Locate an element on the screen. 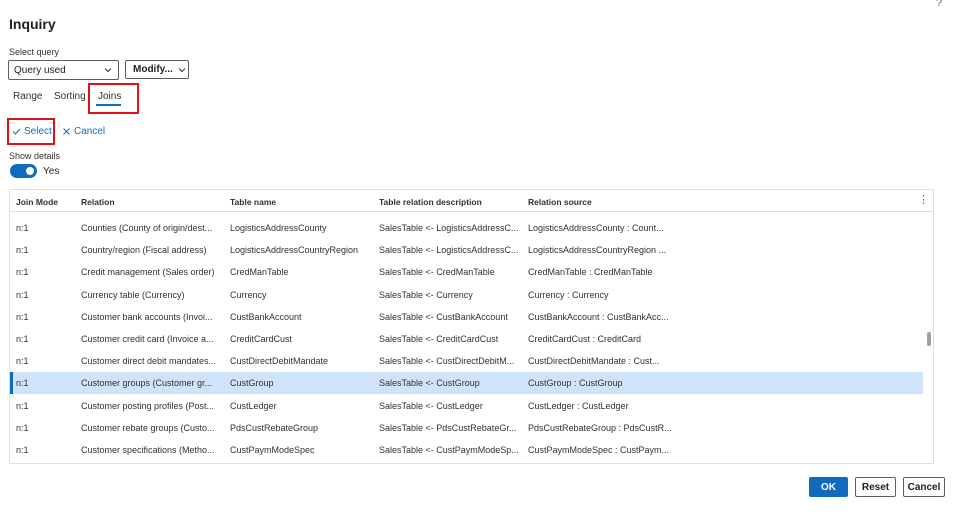 This screenshot has height=521, width=963. cancel-action-button: Cancel is located at coordinates (83, 131).